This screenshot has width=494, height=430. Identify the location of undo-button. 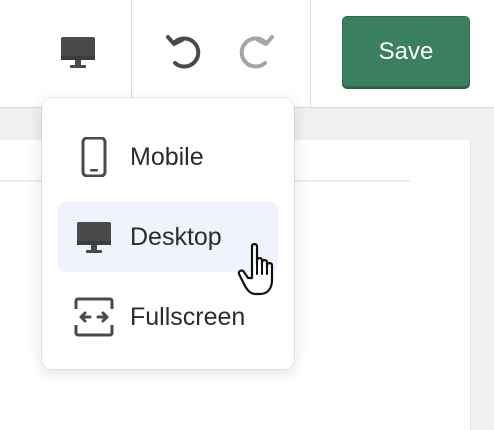
(184, 52).